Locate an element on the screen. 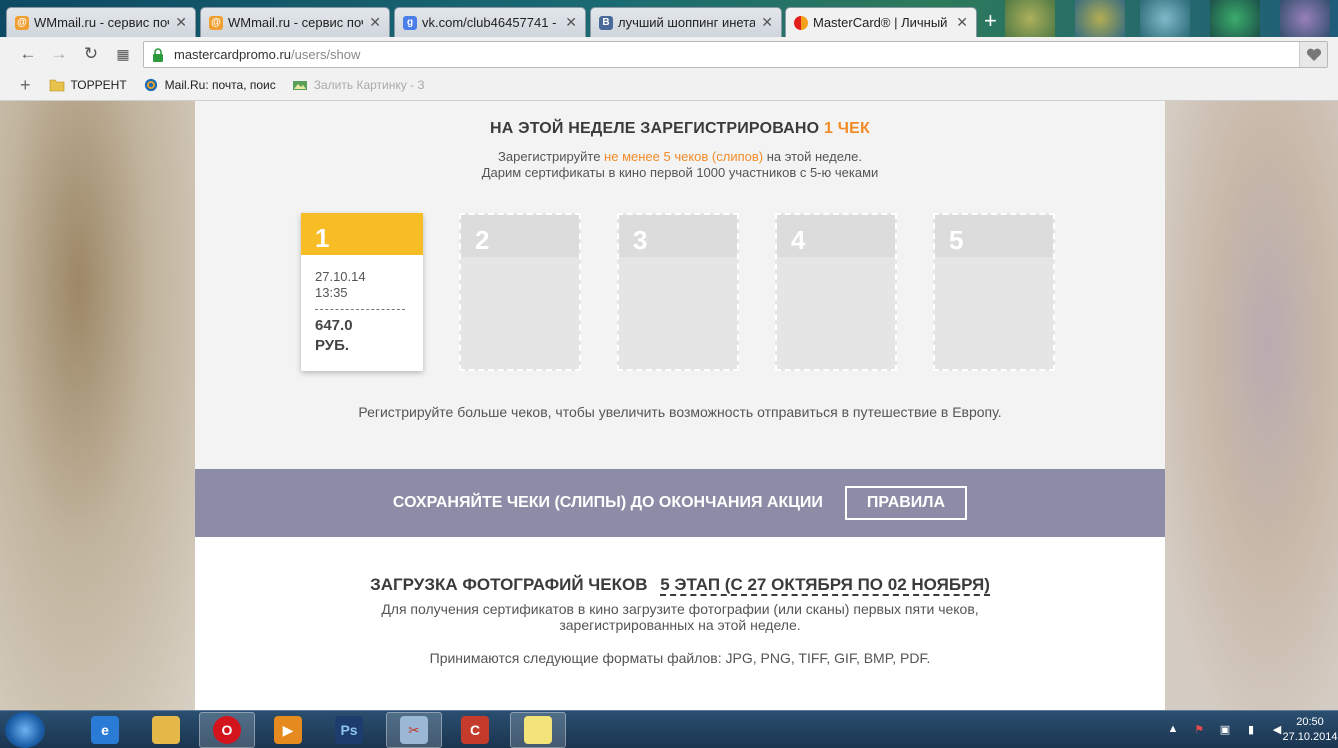 This screenshot has width=1338, height=748. rules-button: ПРАВИЛА is located at coordinates (906, 503).